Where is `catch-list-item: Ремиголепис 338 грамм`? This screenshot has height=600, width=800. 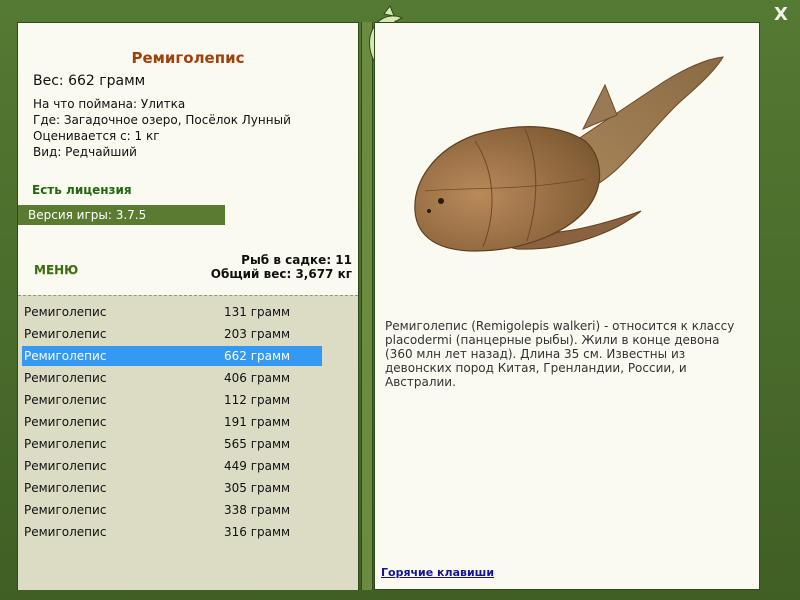
catch-list-item: Ремиголепис 338 грамм is located at coordinates (172, 510).